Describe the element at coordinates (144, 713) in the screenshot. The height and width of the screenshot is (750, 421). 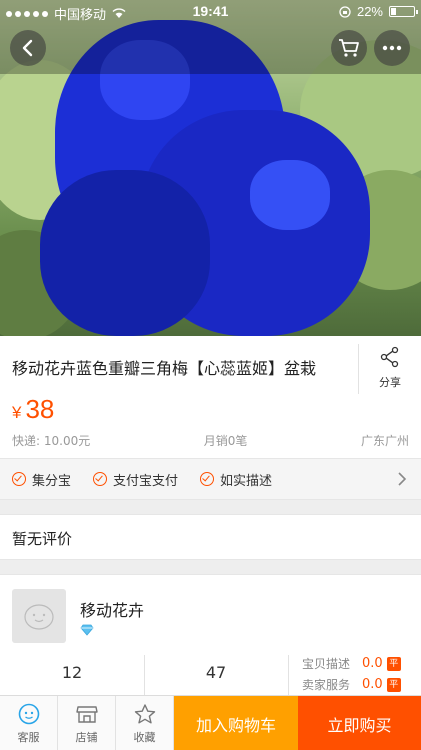
I see `star-icon` at that location.